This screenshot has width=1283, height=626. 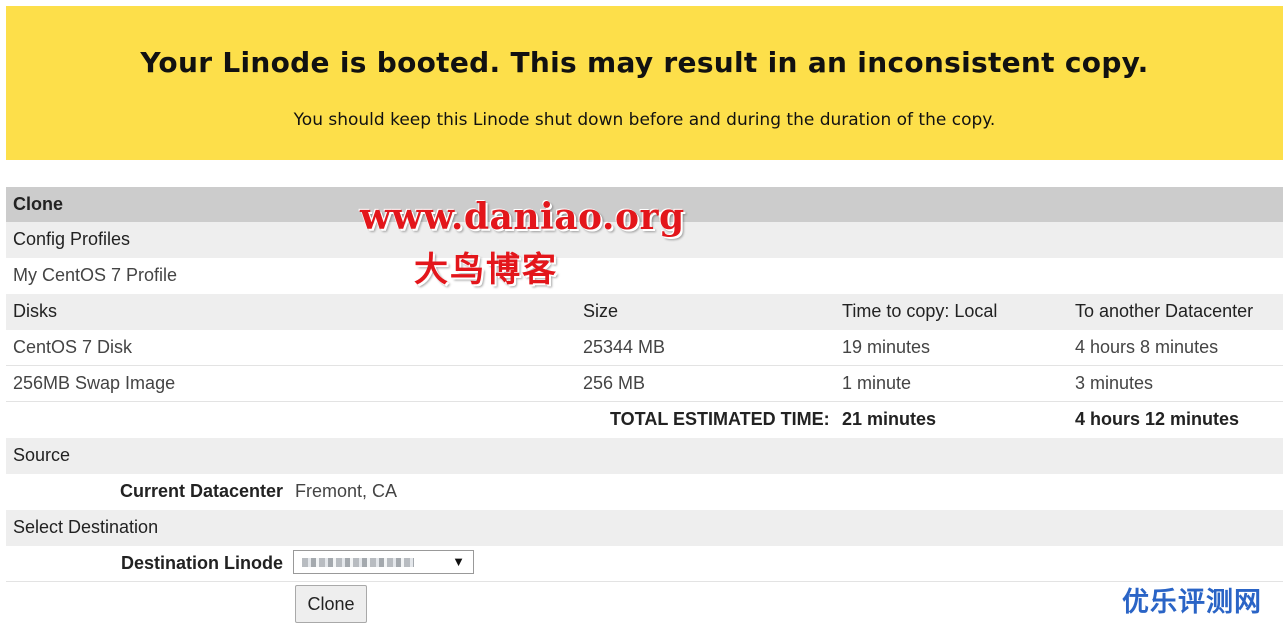 I want to click on current-datacenter-label: Current Datacenter, so click(x=202, y=491).